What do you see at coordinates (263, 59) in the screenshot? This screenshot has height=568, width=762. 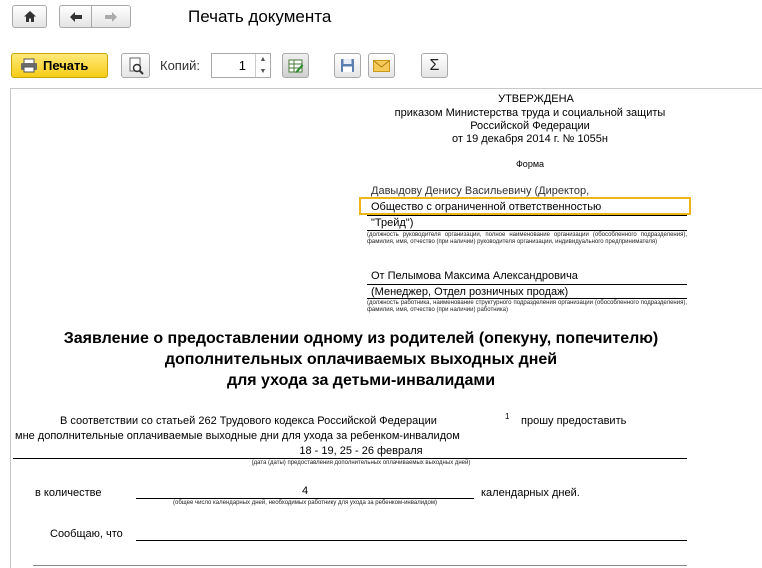 I see `spin-up-icon: ▲` at bounding box center [263, 59].